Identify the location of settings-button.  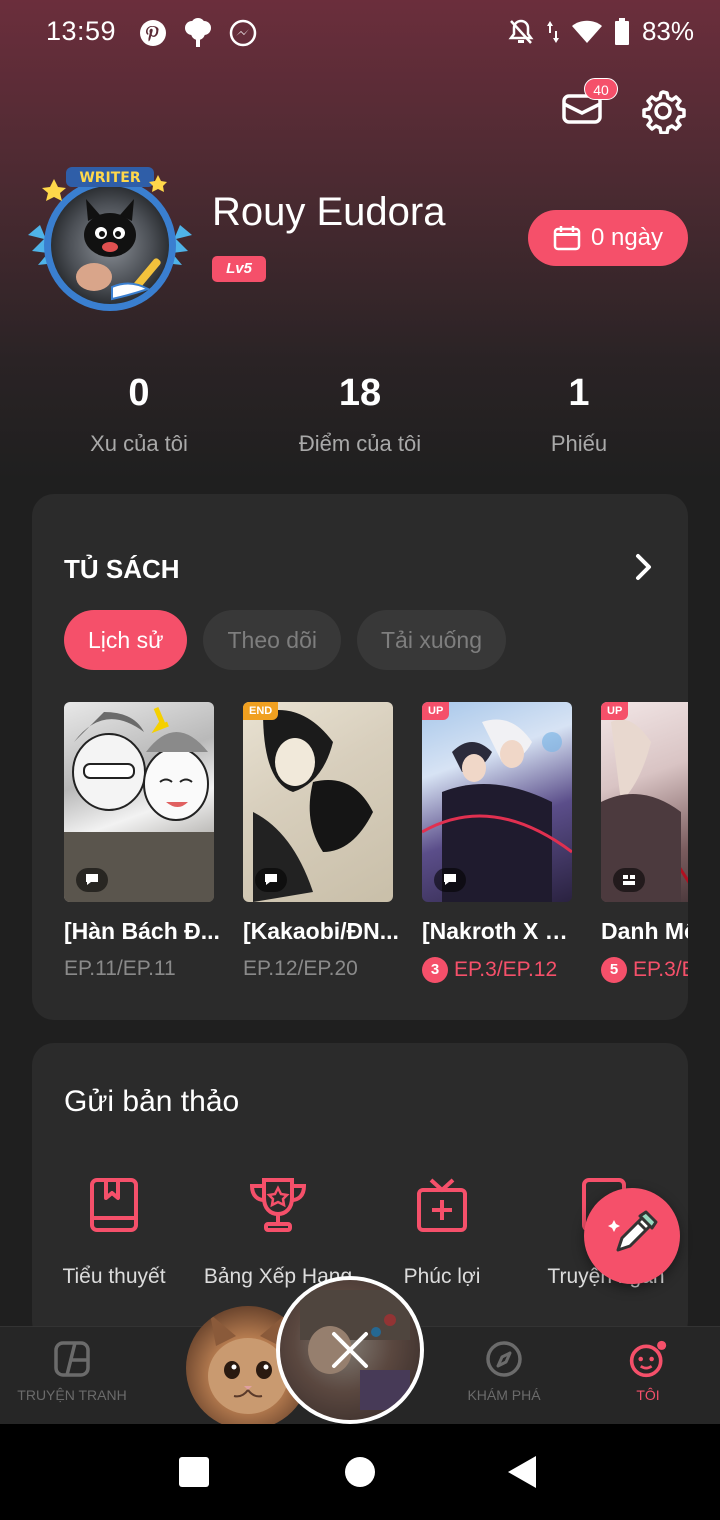
(664, 112).